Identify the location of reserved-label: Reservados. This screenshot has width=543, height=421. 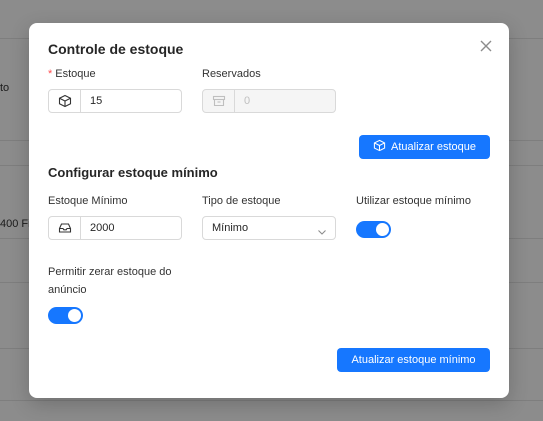
(231, 74).